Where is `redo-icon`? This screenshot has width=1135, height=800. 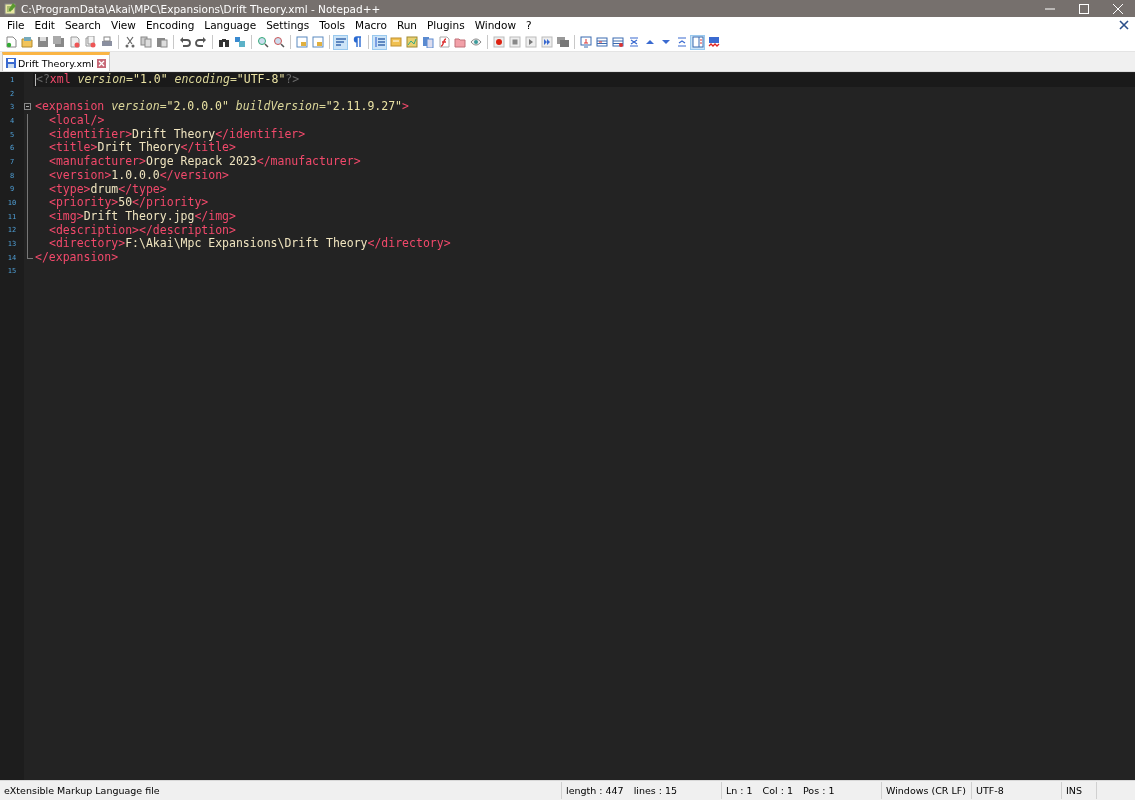
redo-icon is located at coordinates (200, 42).